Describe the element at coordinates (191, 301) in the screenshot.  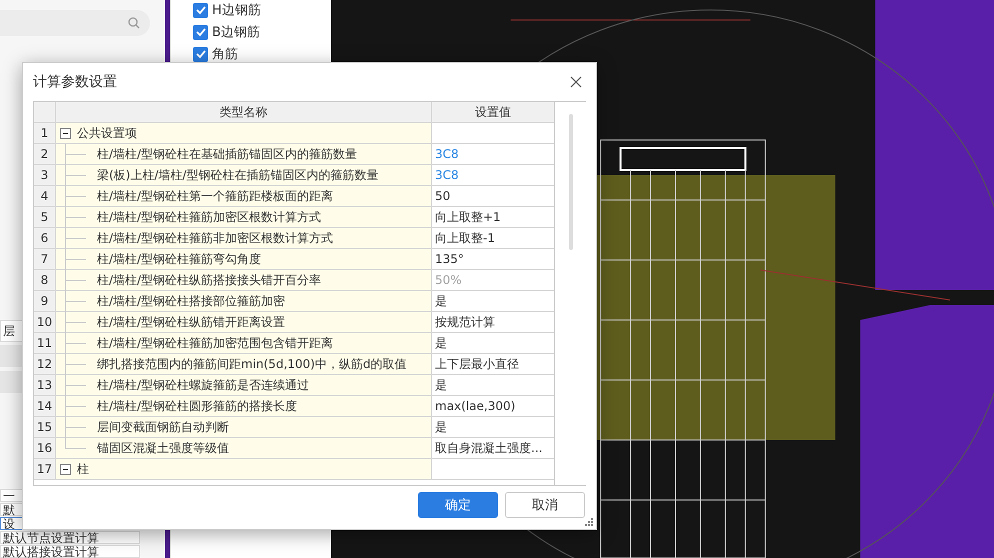
I see `parameter-name: 柱/墙柱/型钢砼柱搭接部位箍筋加密` at that location.